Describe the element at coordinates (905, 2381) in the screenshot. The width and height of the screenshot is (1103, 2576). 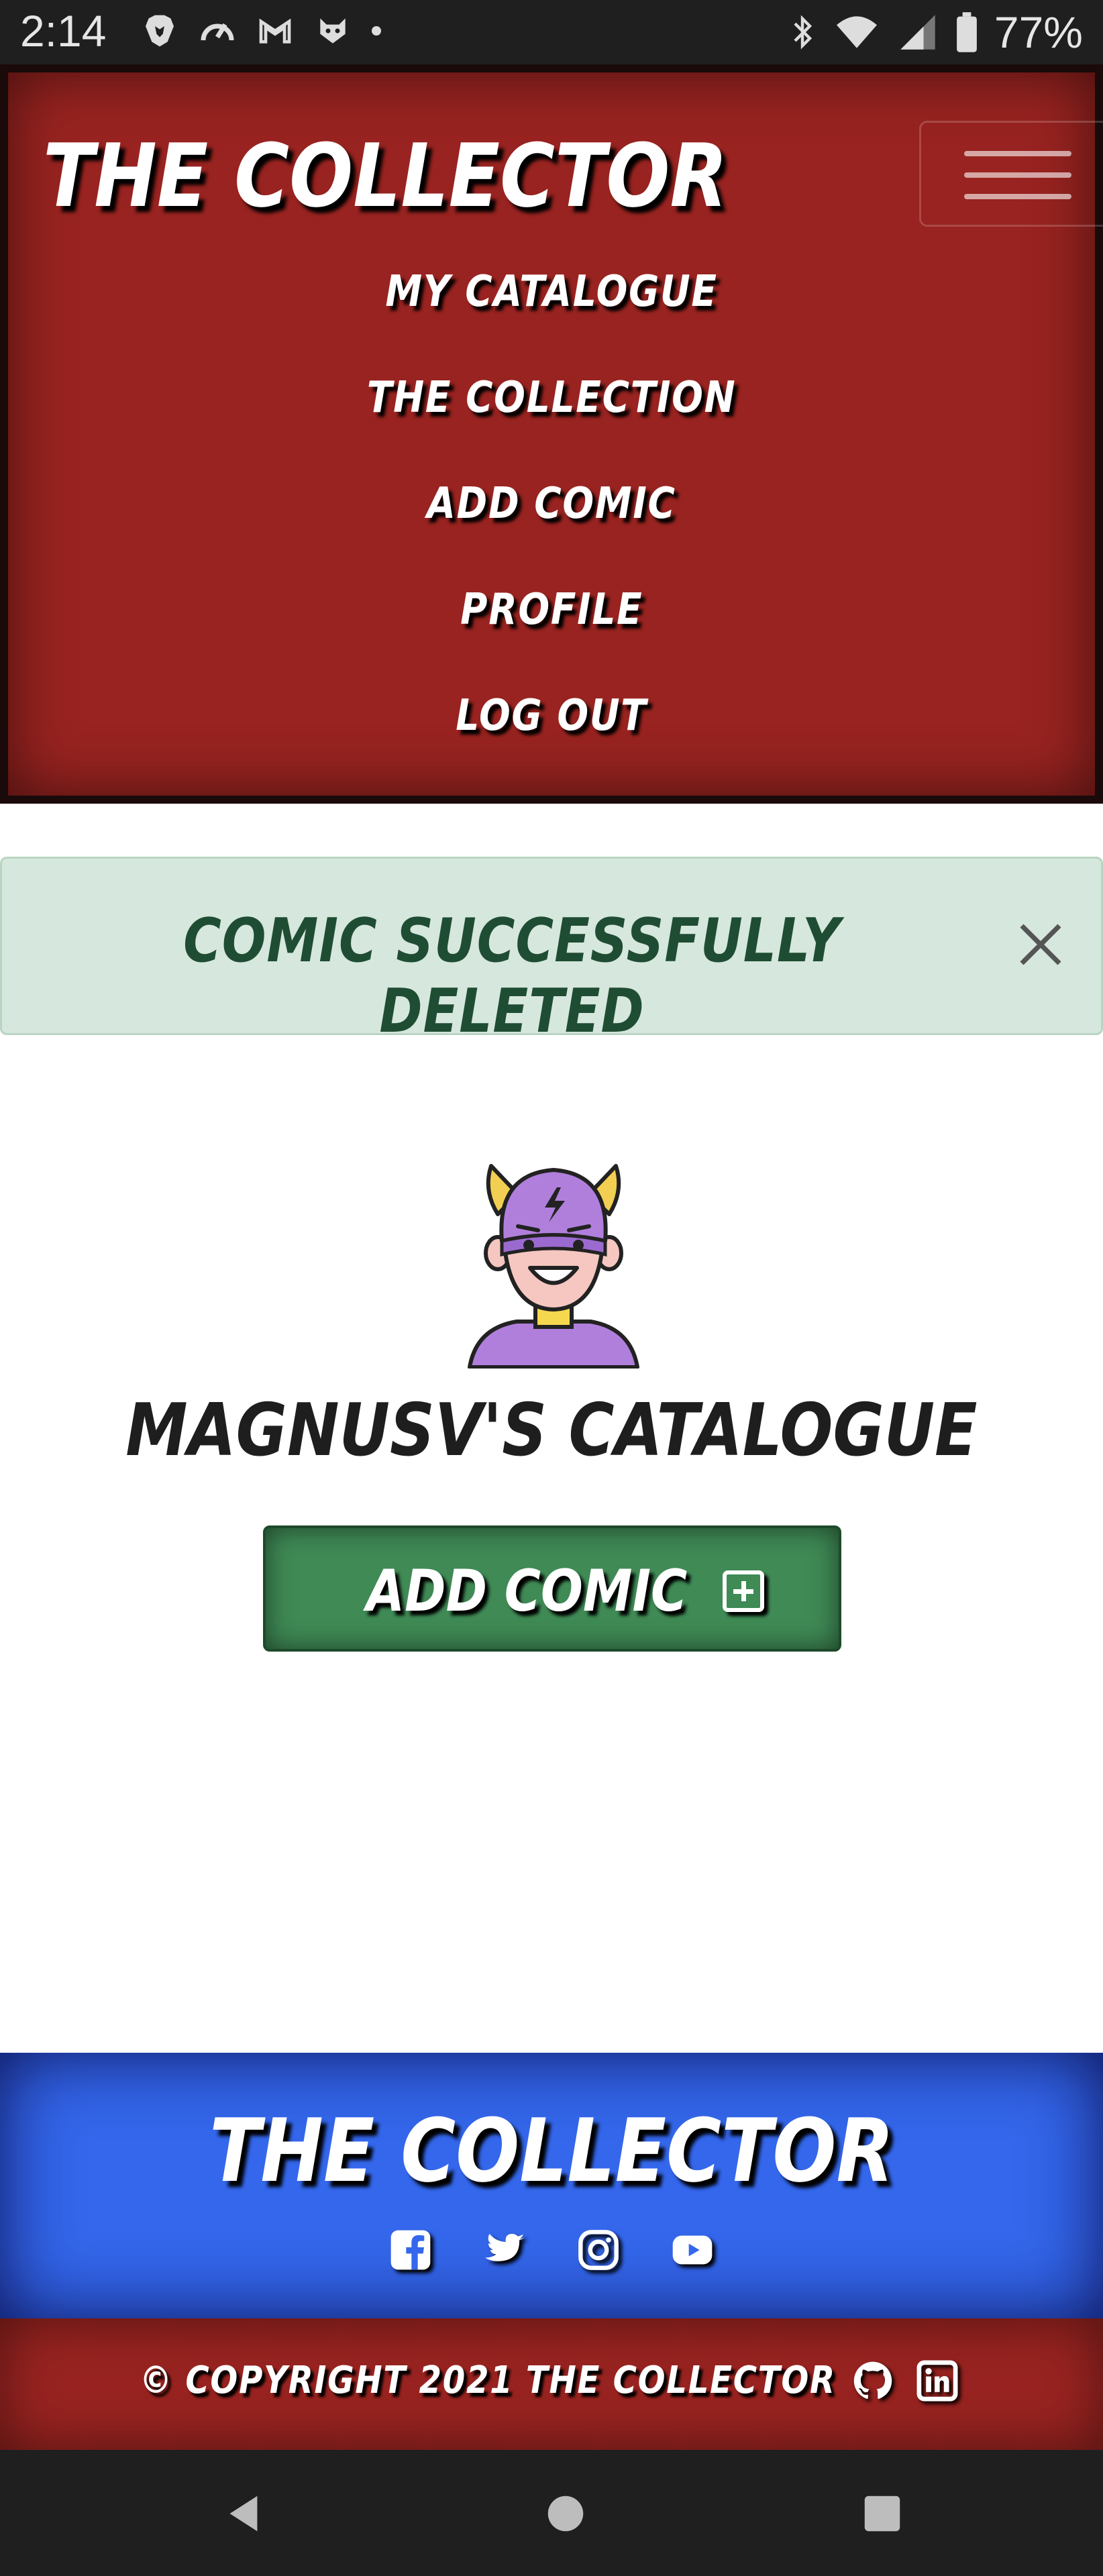
I see `developer-links` at that location.